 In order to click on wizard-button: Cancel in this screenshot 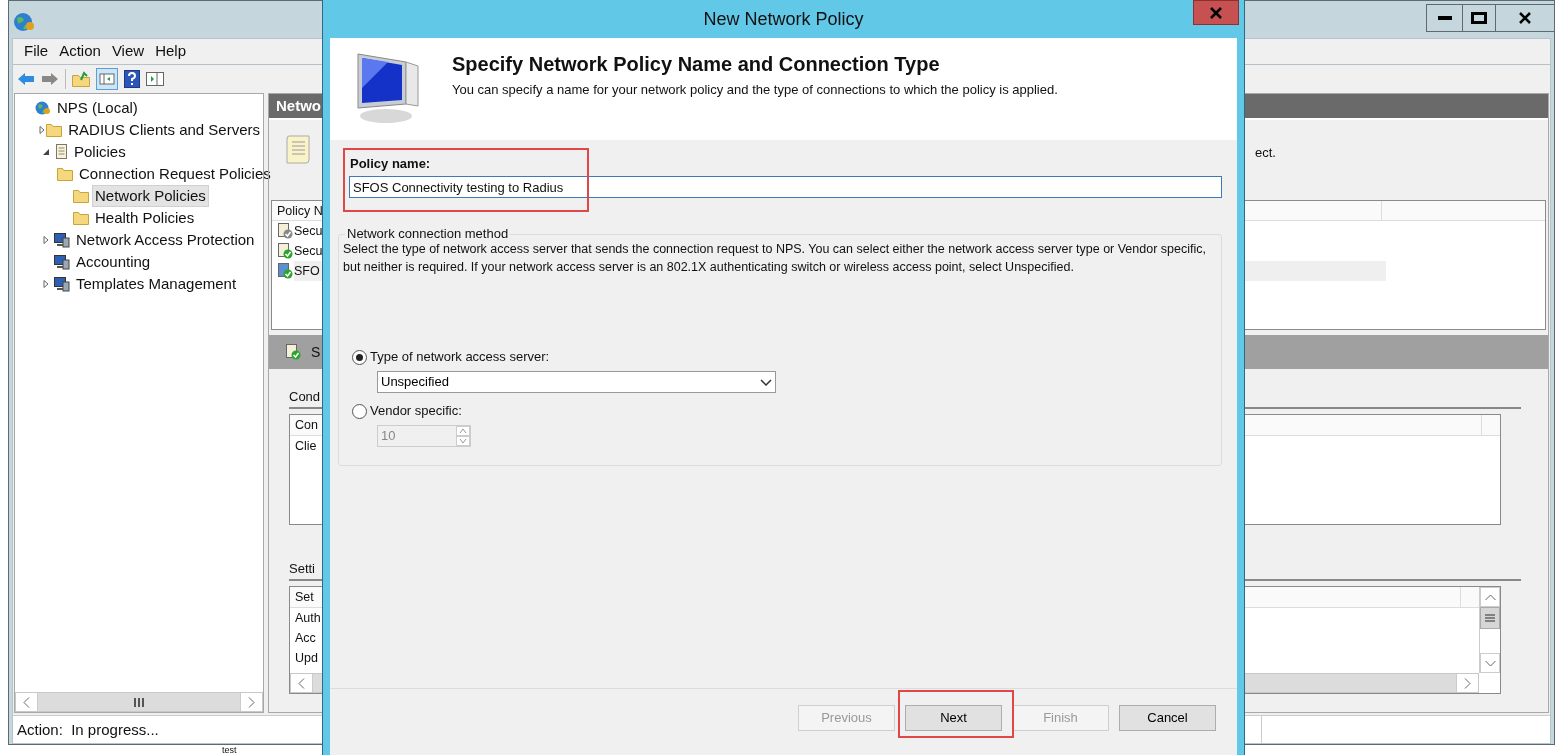, I will do `click(1167, 718)`.